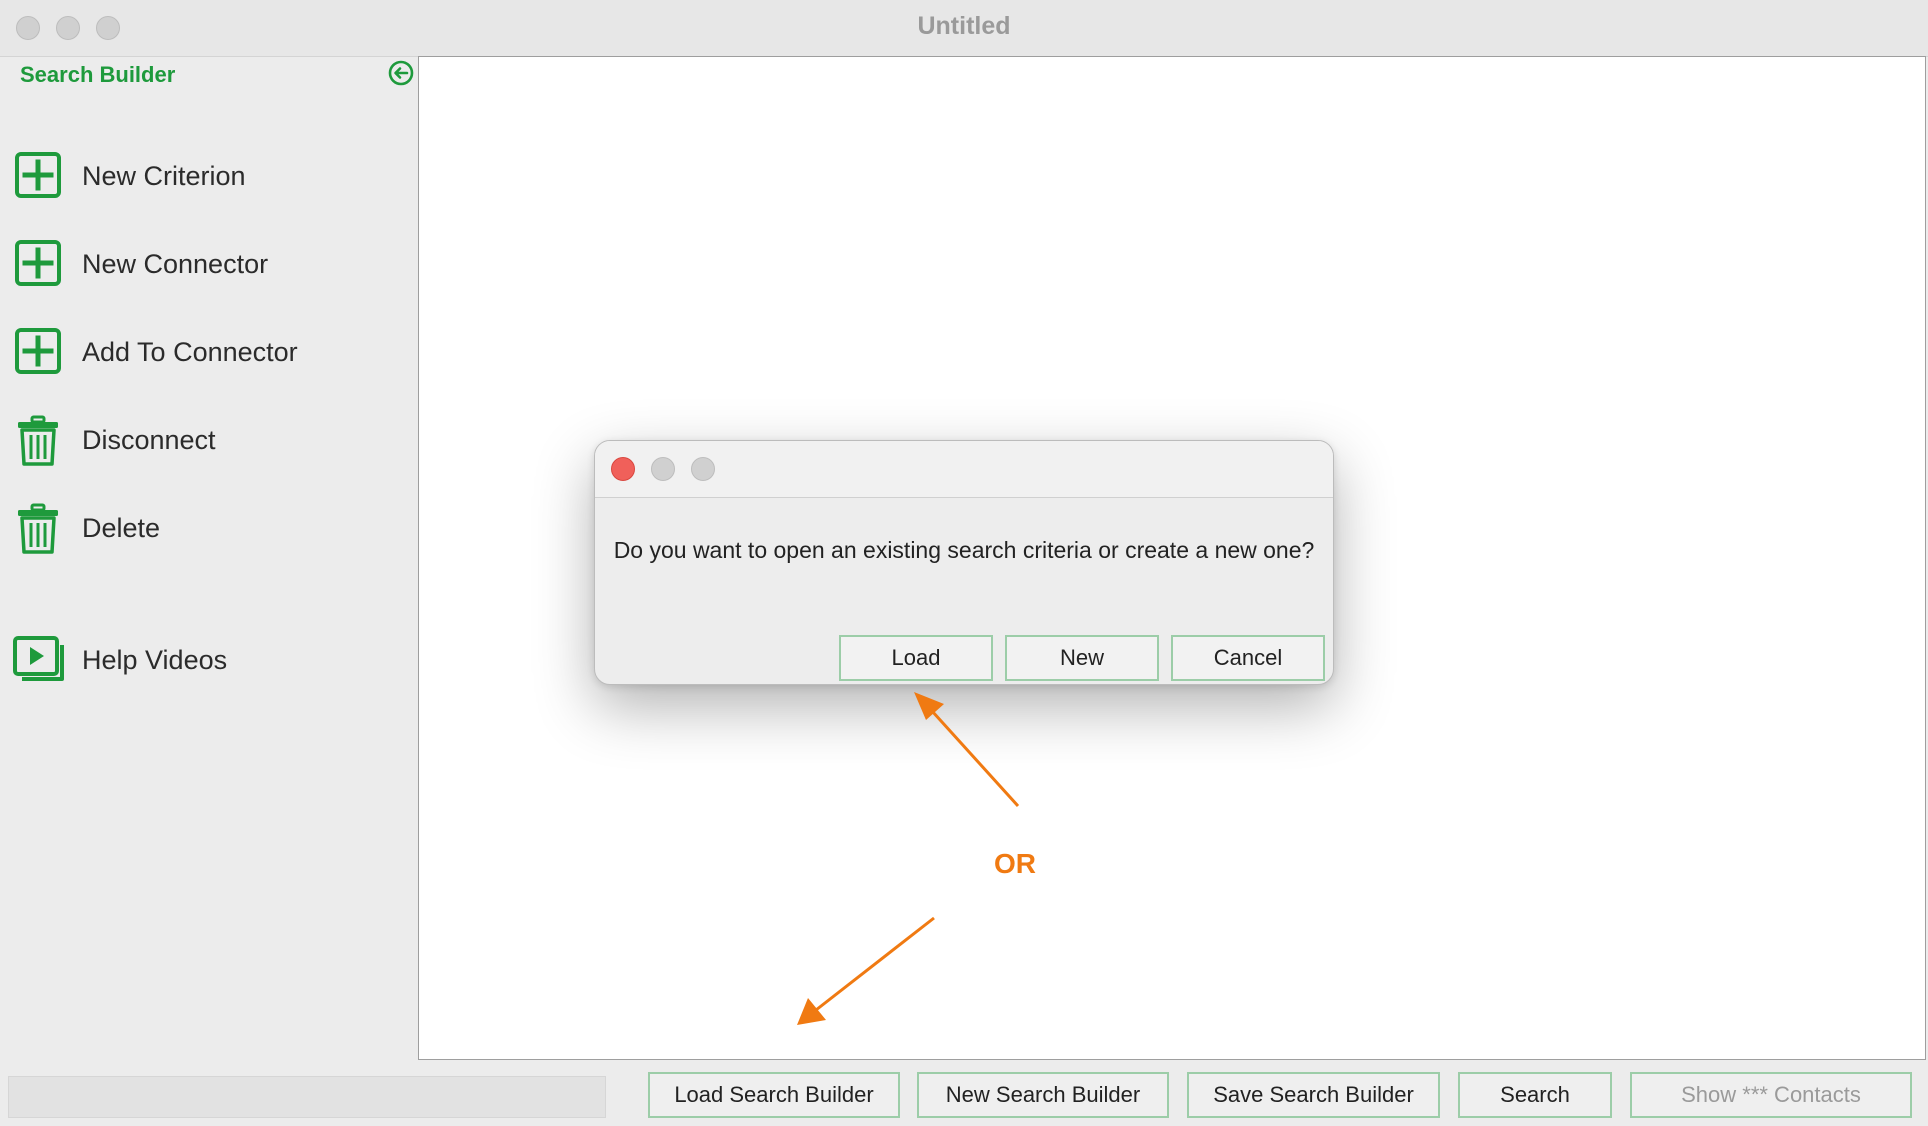 This screenshot has height=1126, width=1928. What do you see at coordinates (175, 264) in the screenshot?
I see `sidebar-item-label: New Connector` at bounding box center [175, 264].